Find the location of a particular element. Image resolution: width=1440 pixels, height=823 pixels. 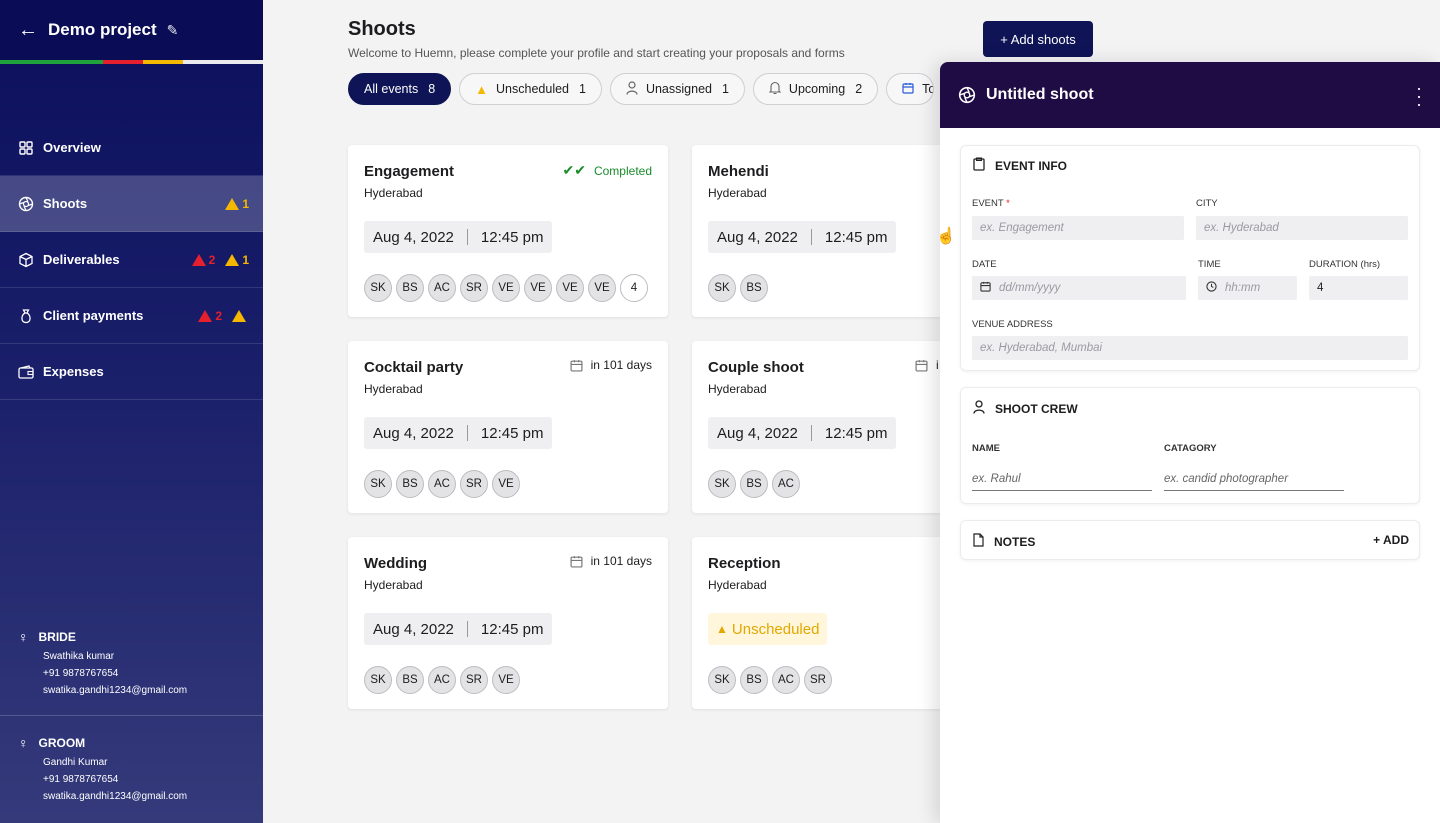

page-title: Shoots is located at coordinates (382, 29).